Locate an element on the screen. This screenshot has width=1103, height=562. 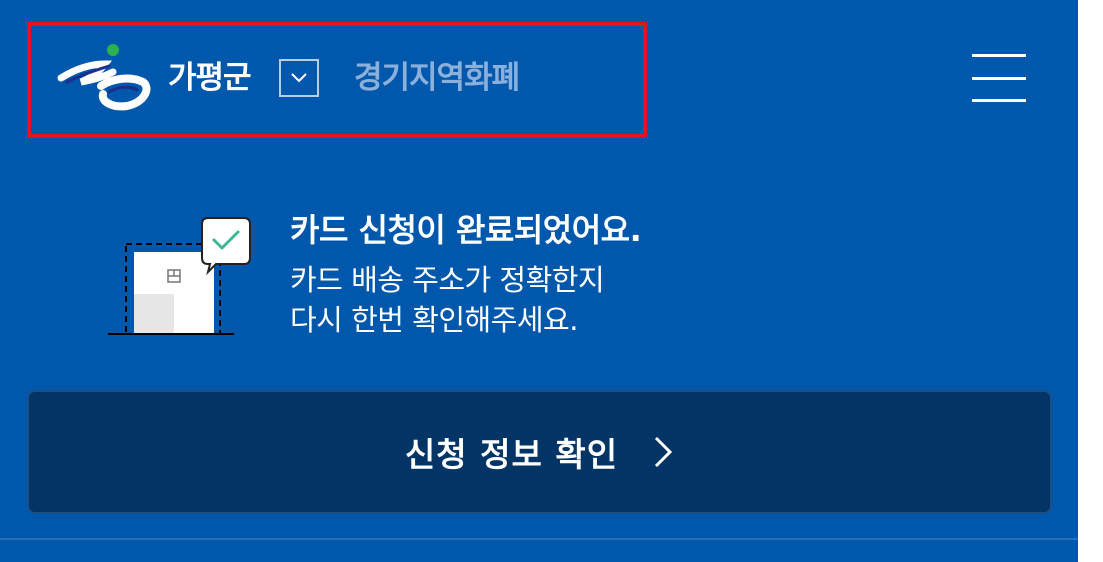
region-name: 가평군 is located at coordinates (210, 78).